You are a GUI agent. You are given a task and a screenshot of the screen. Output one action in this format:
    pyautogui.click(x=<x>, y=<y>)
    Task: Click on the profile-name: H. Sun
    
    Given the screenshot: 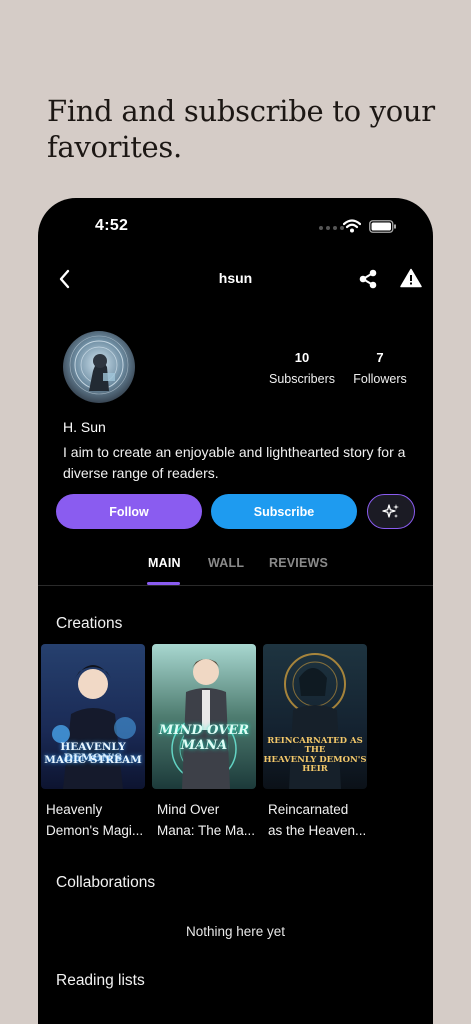 What is the action you would take?
    pyautogui.click(x=84, y=427)
    